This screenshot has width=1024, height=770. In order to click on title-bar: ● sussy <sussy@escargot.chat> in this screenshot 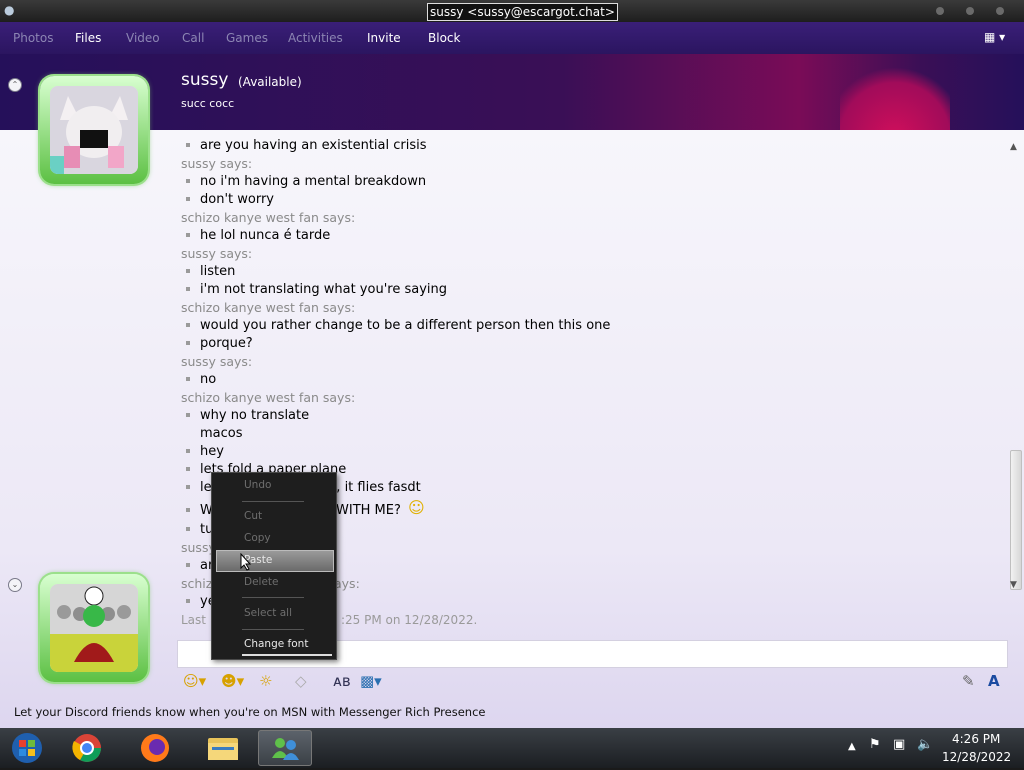, I will do `click(512, 11)`.